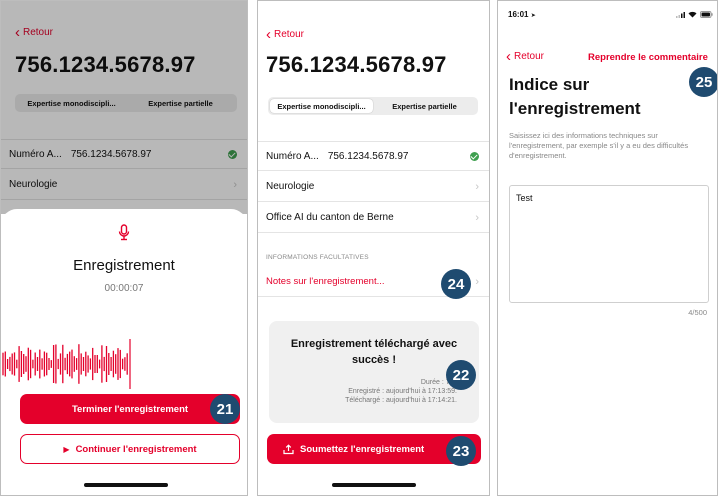 Image resolution: width=718 pixels, height=496 pixels. I want to click on recorded-text: Enregistré : aujourd'hui à 17:13:59., so click(402, 391).